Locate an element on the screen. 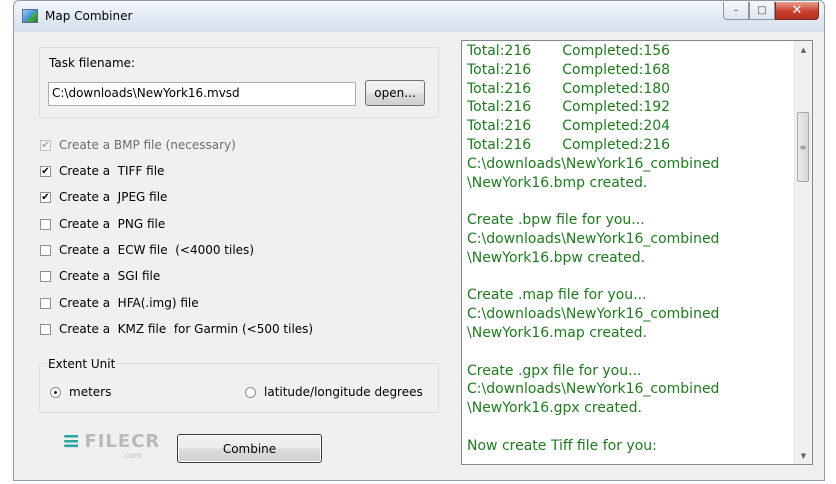 This screenshot has height=484, width=836. close-button: ✕ is located at coordinates (797, 11).